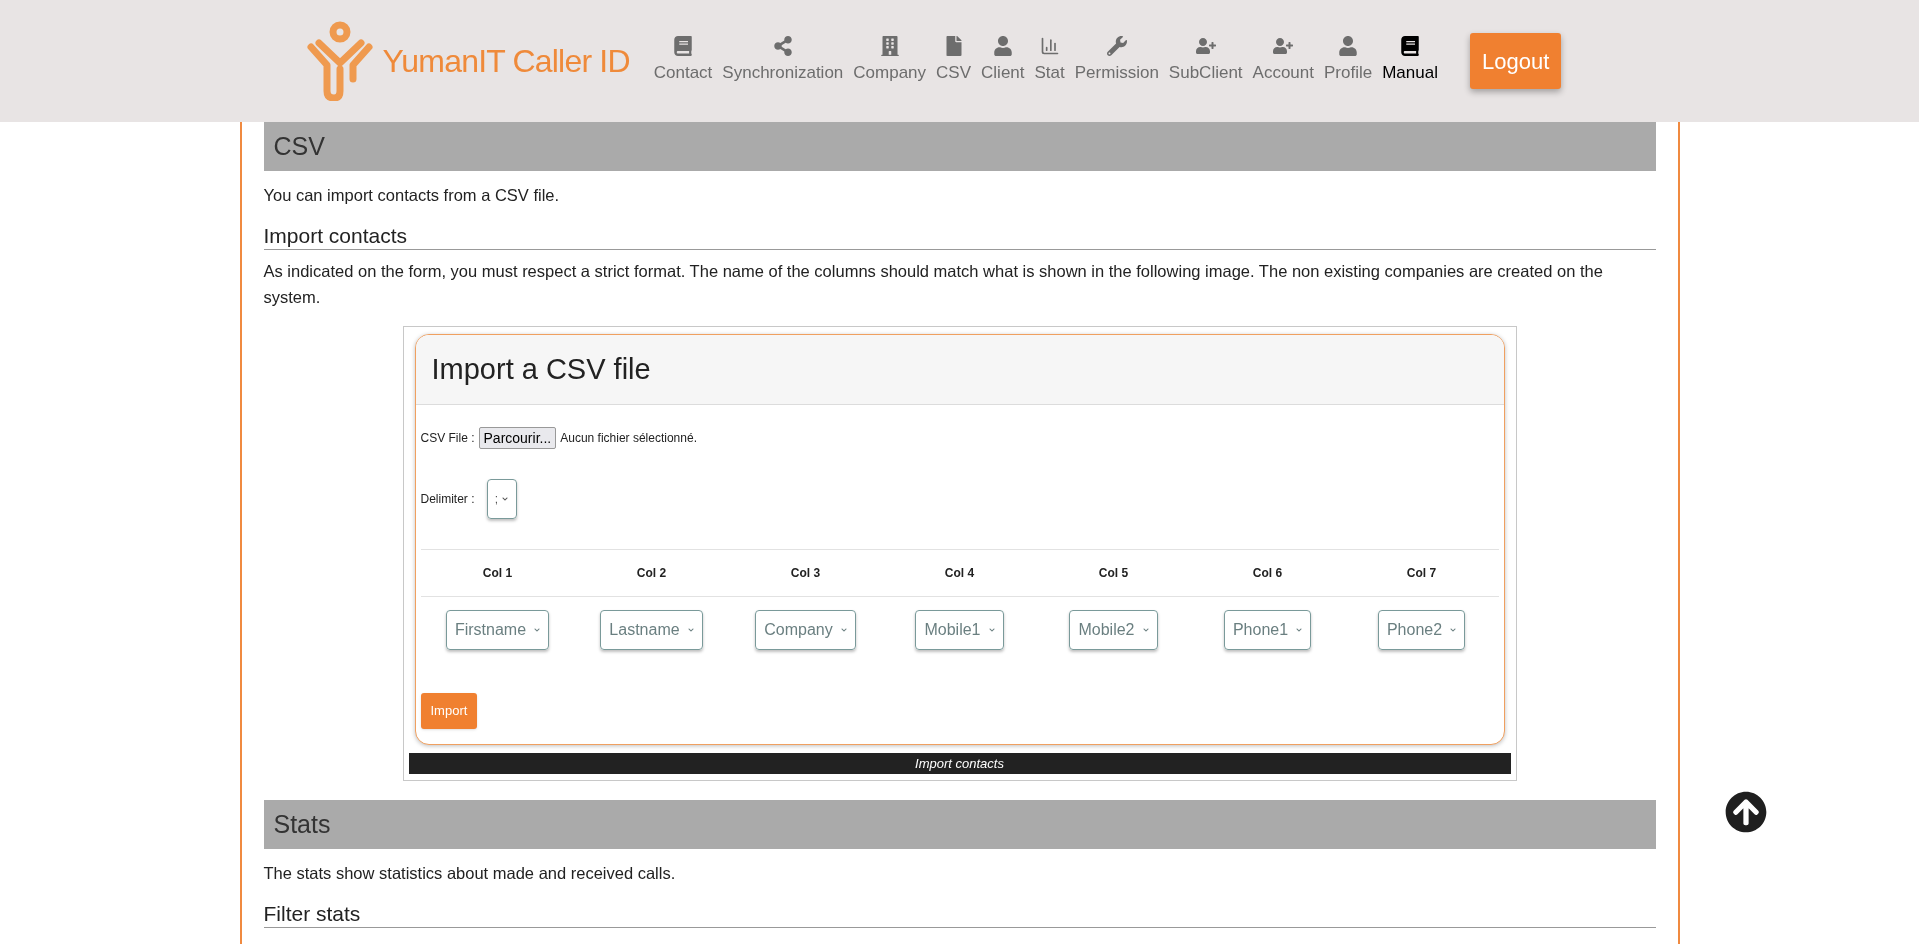 Image resolution: width=1919 pixels, height=944 pixels. Describe the element at coordinates (933, 284) in the screenshot. I see `subsection-text: As indicated on the form, you must respect a strict format. The name of the columns should match what is shown in the following image. The non existing companies are created on the system.` at that location.